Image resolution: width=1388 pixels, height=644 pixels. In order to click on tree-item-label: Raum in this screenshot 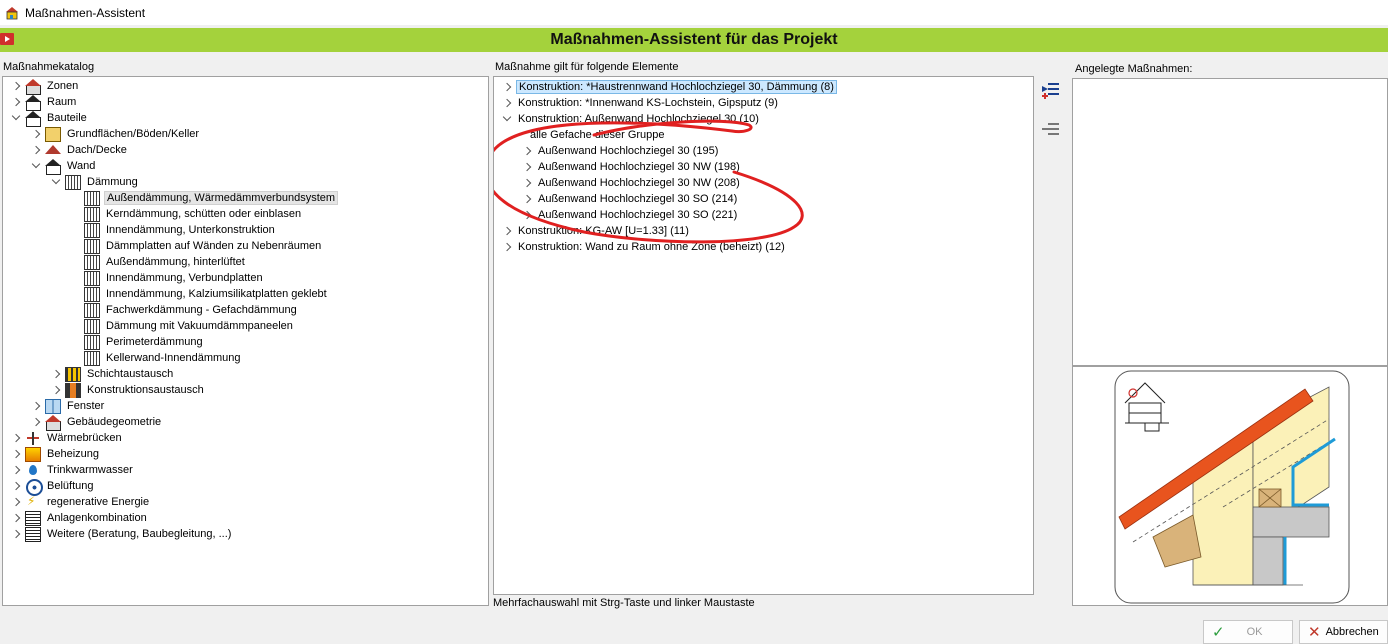, I will do `click(62, 102)`.